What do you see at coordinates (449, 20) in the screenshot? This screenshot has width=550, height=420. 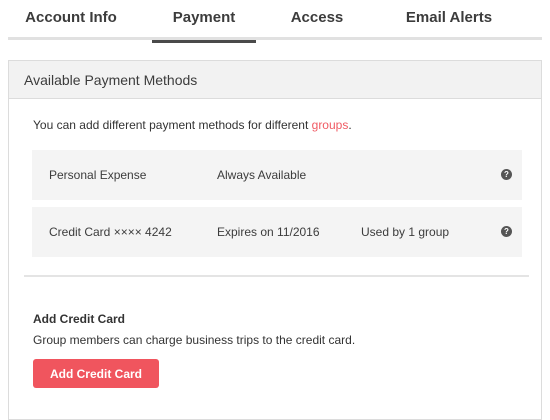 I see `tab-email-alerts: Email Alerts` at bounding box center [449, 20].